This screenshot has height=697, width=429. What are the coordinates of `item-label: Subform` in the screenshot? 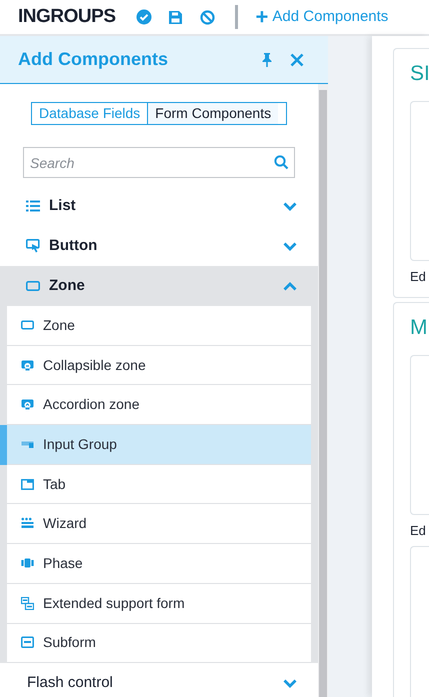 It's located at (69, 642).